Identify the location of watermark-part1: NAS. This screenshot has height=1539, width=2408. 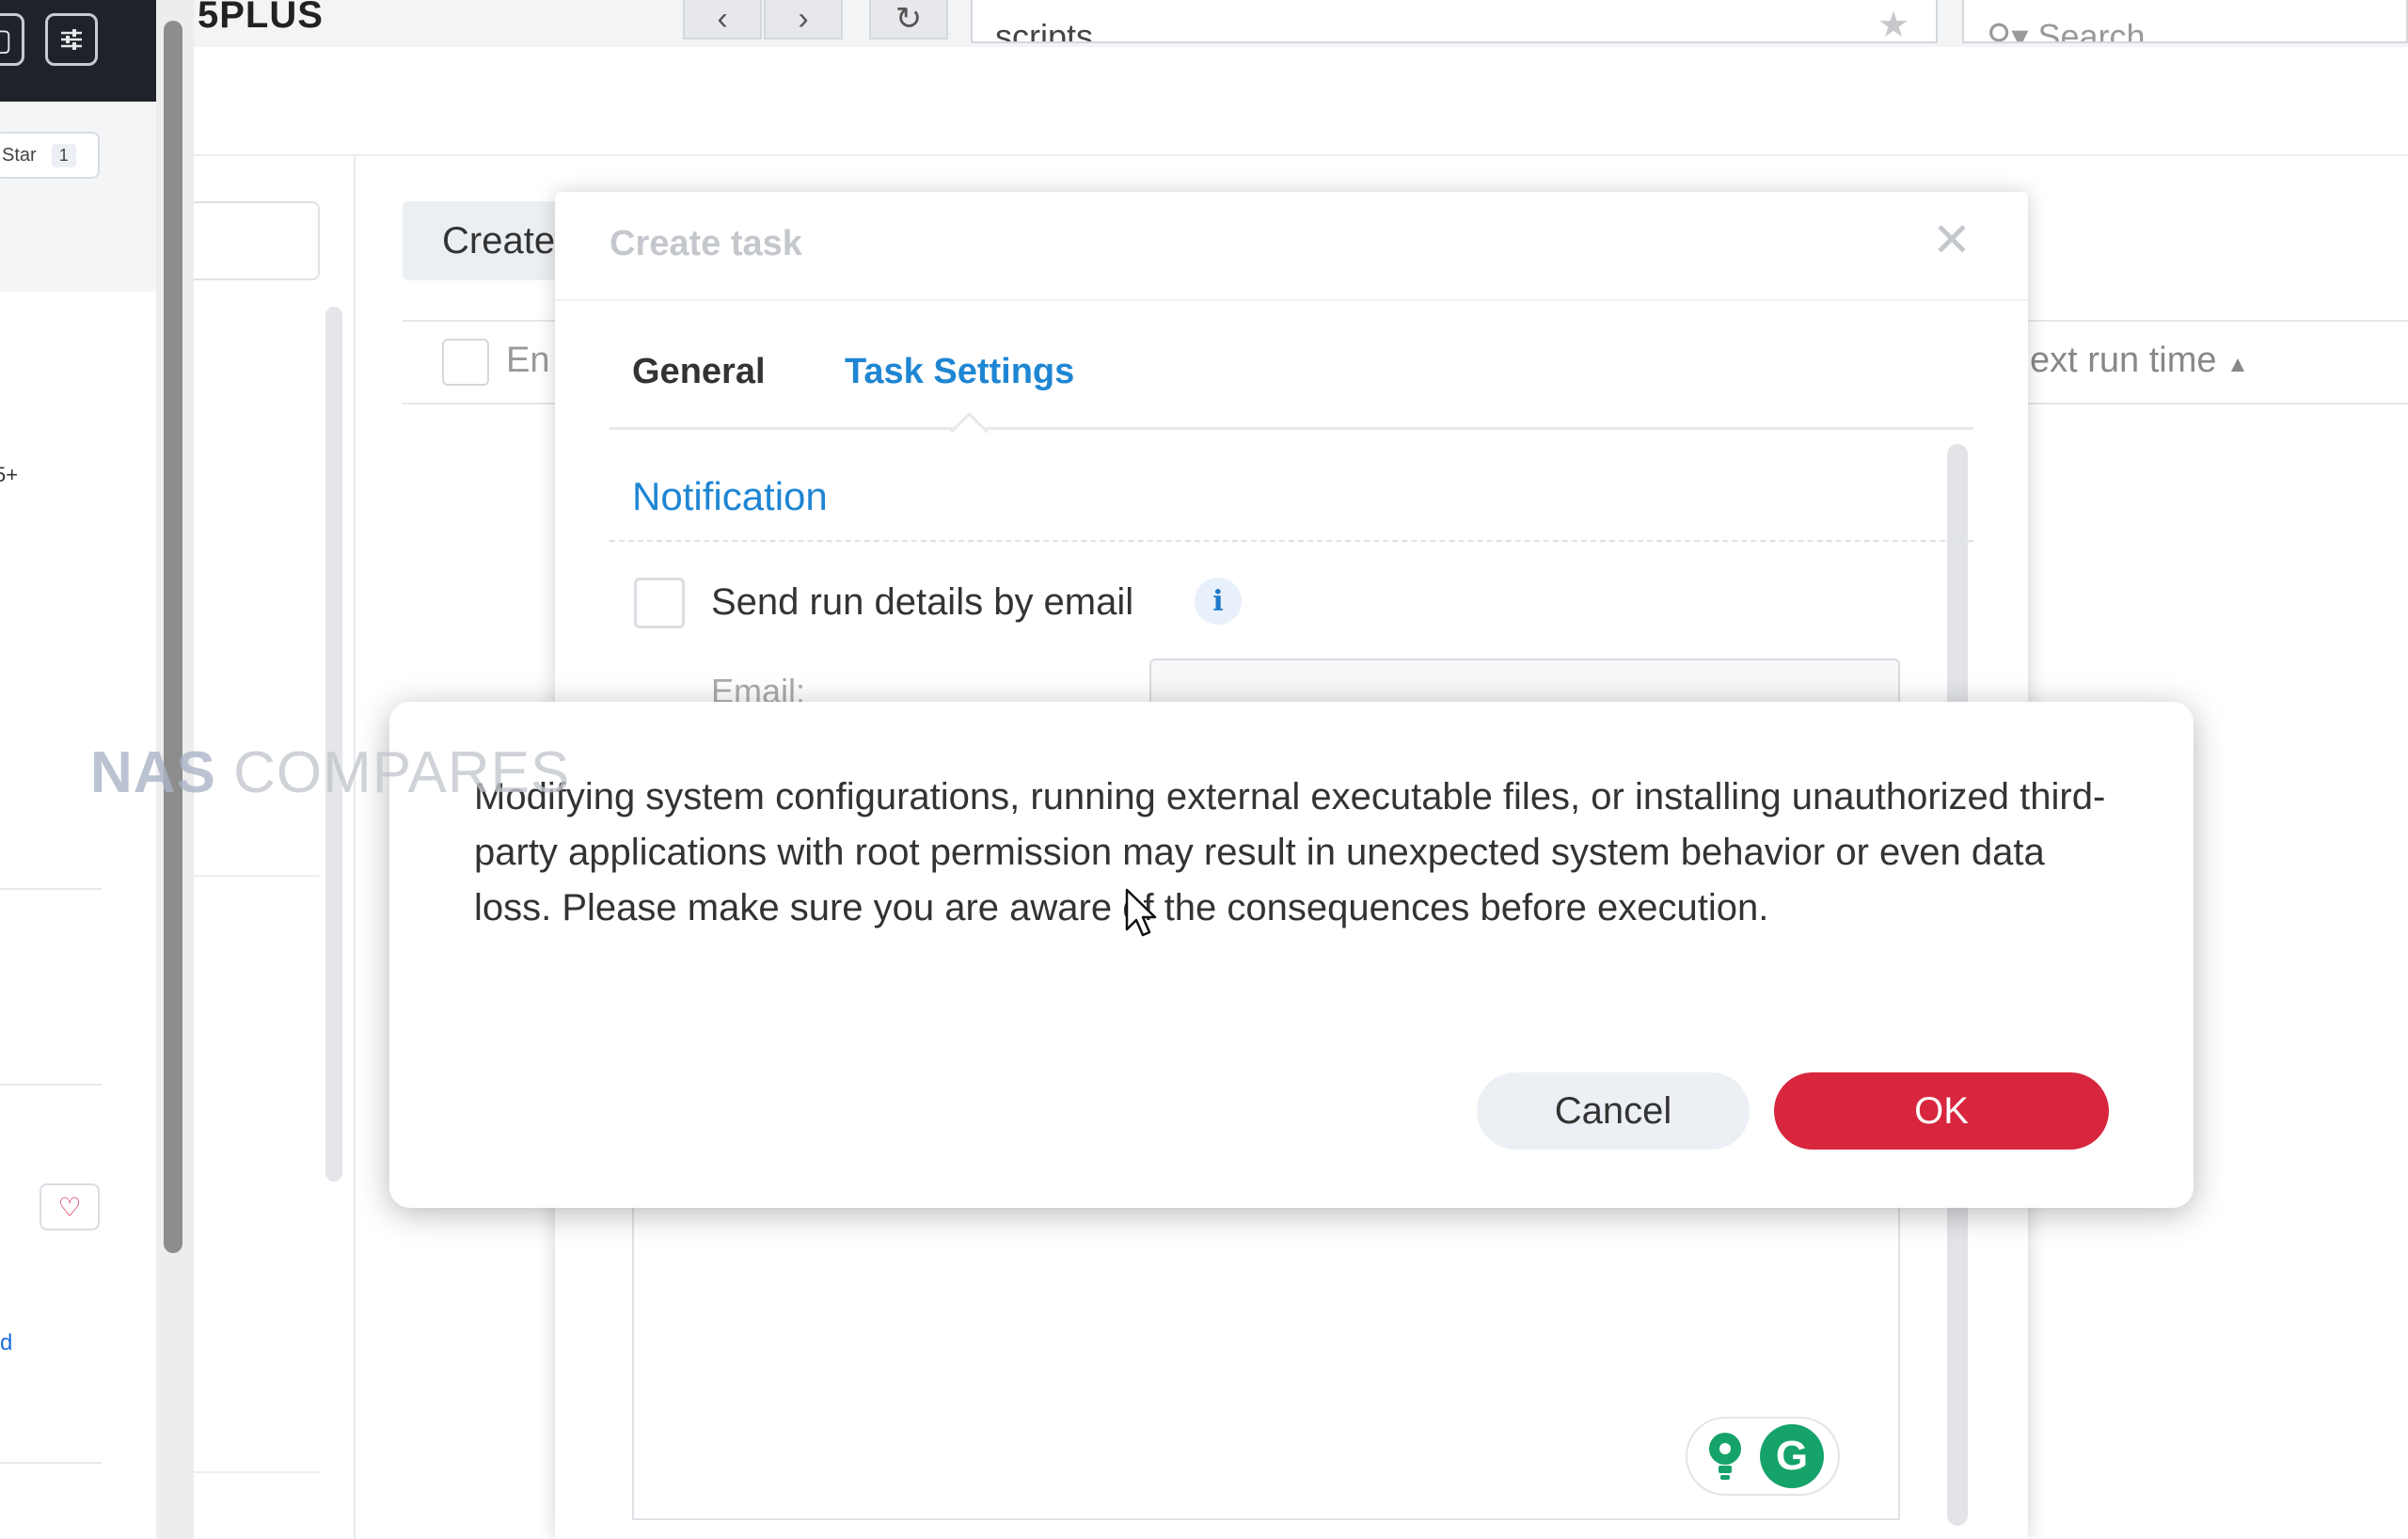
(153, 772).